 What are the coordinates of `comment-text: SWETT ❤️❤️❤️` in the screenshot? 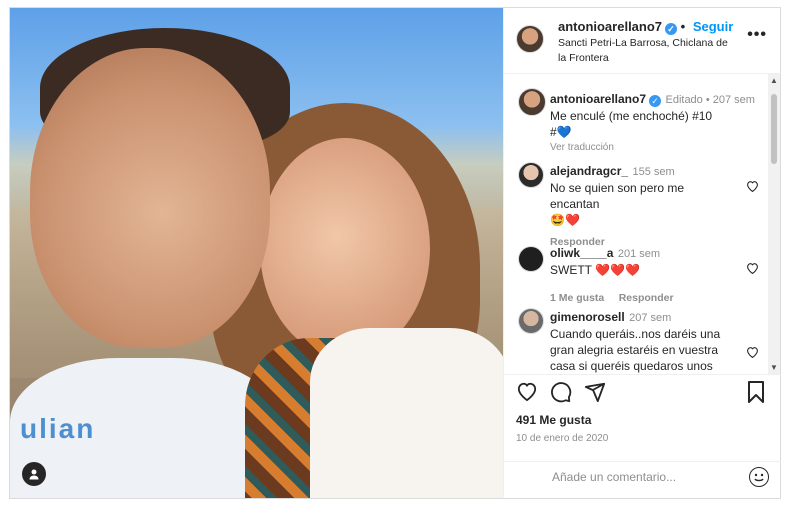 It's located at (595, 270).